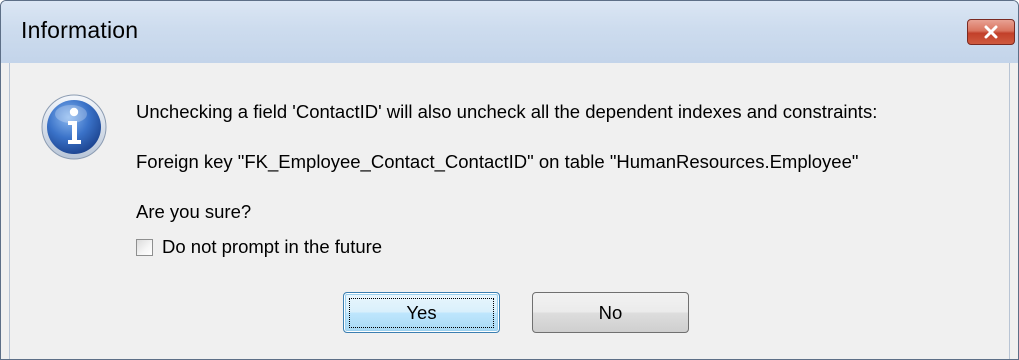  Describe the element at coordinates (80, 30) in the screenshot. I see `window-title: Information` at that location.